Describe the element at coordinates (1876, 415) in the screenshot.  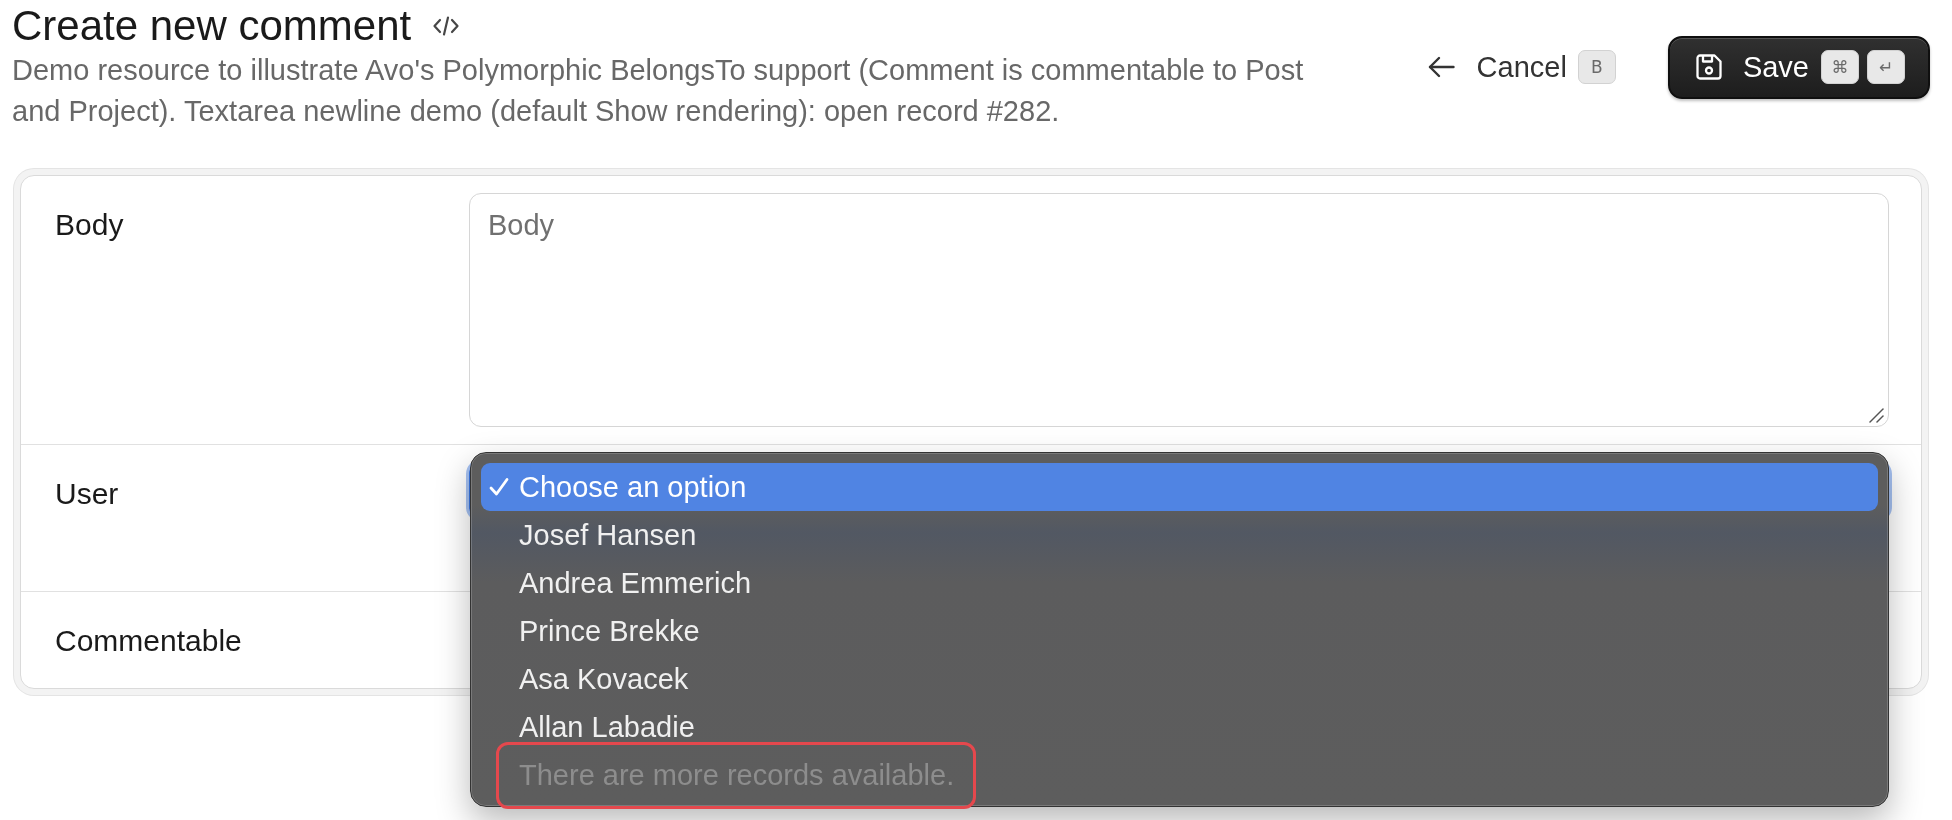
I see `resize-grip-icon` at that location.